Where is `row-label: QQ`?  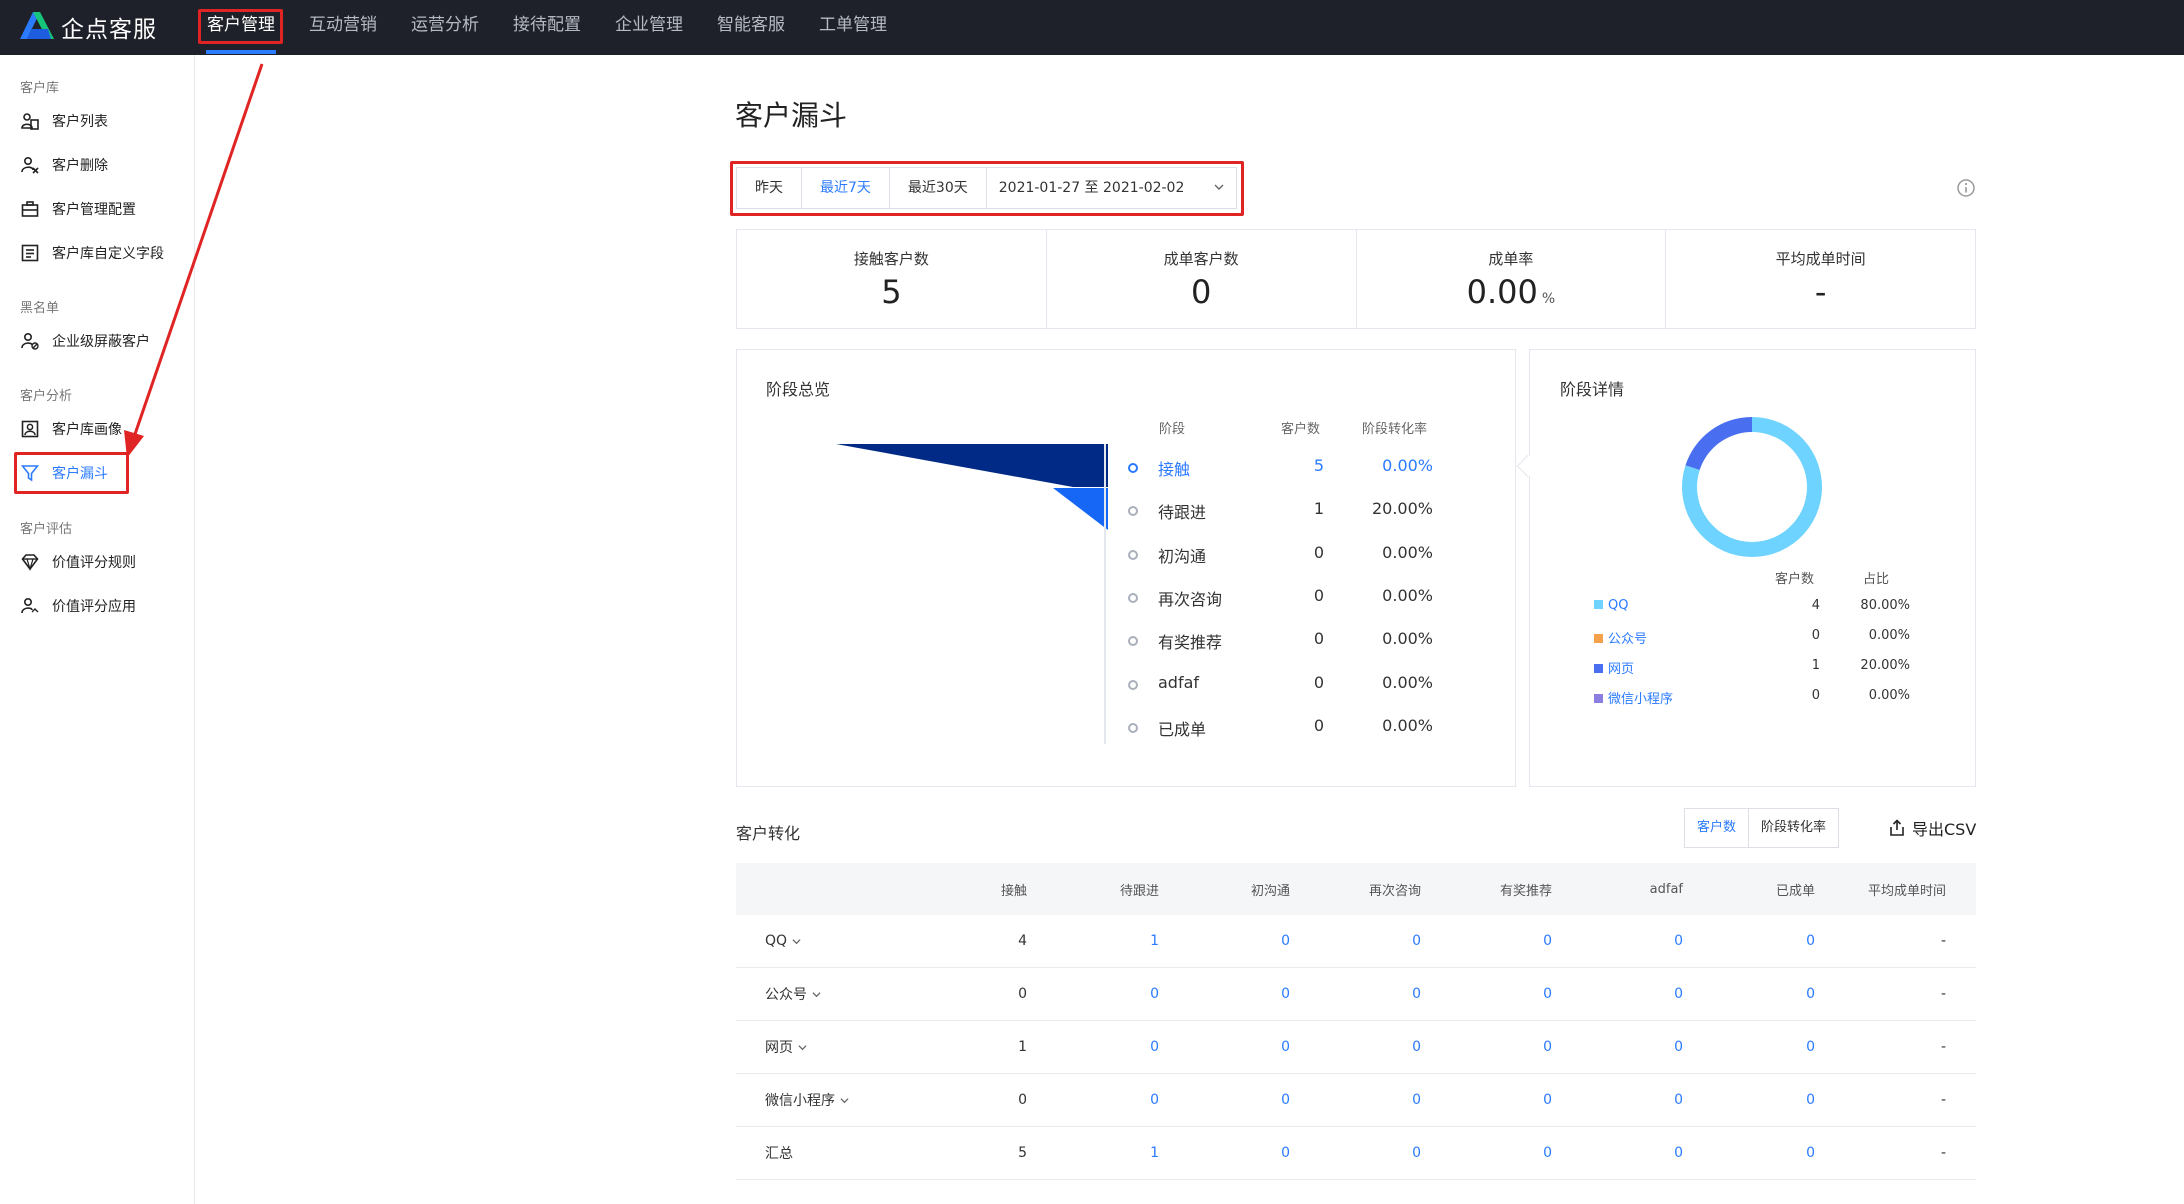 row-label: QQ is located at coordinates (783, 941).